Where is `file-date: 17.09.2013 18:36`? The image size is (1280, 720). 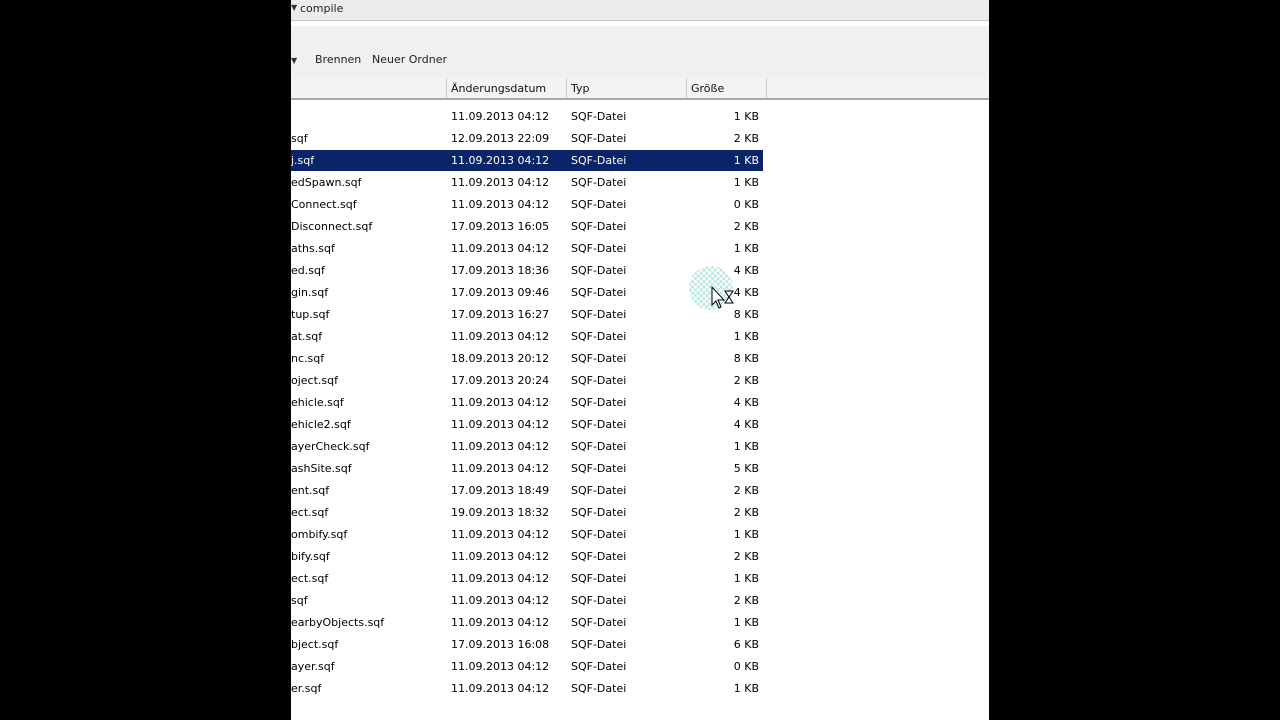
file-date: 17.09.2013 18:36 is located at coordinates (500, 270).